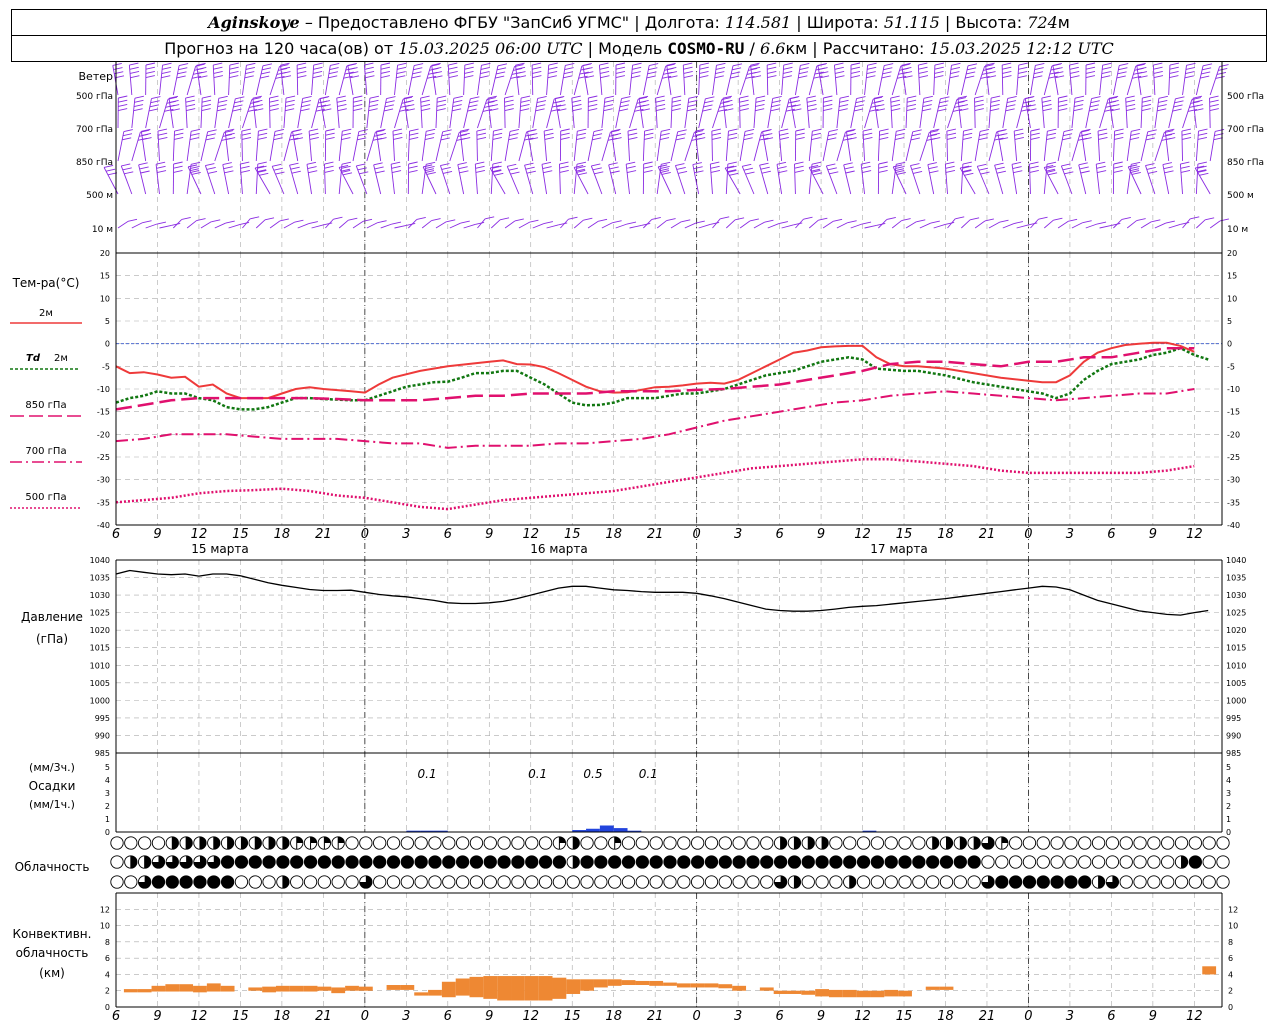 The width and height of the screenshot is (1280, 1024). I want to click on pressure-panel, so click(662, 592).